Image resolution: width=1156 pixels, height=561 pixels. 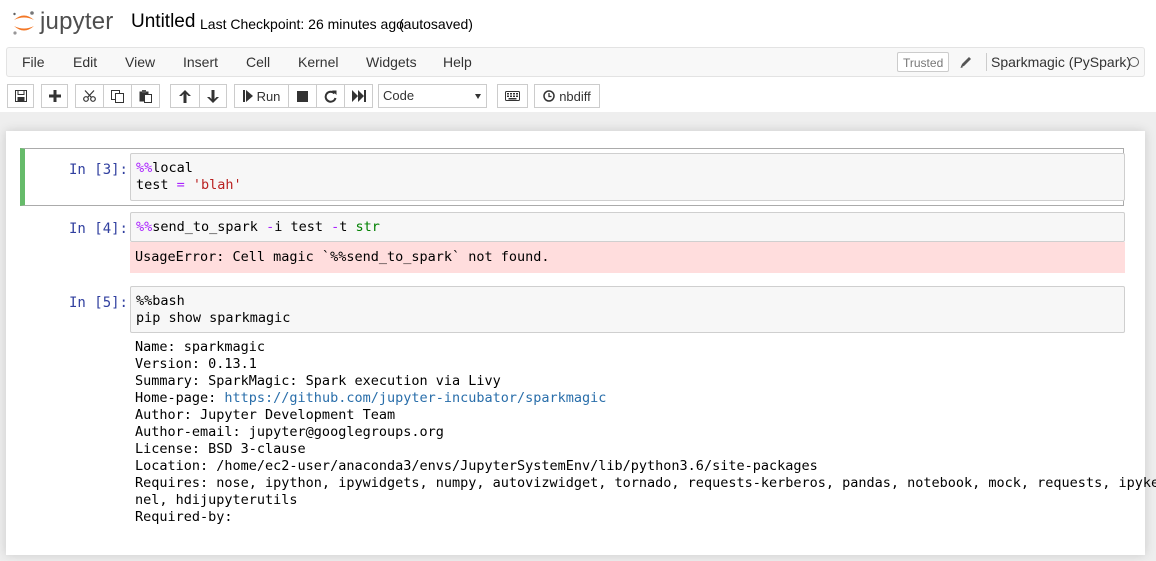 I want to click on output-line: License: BSD 3-clause, so click(x=220, y=449).